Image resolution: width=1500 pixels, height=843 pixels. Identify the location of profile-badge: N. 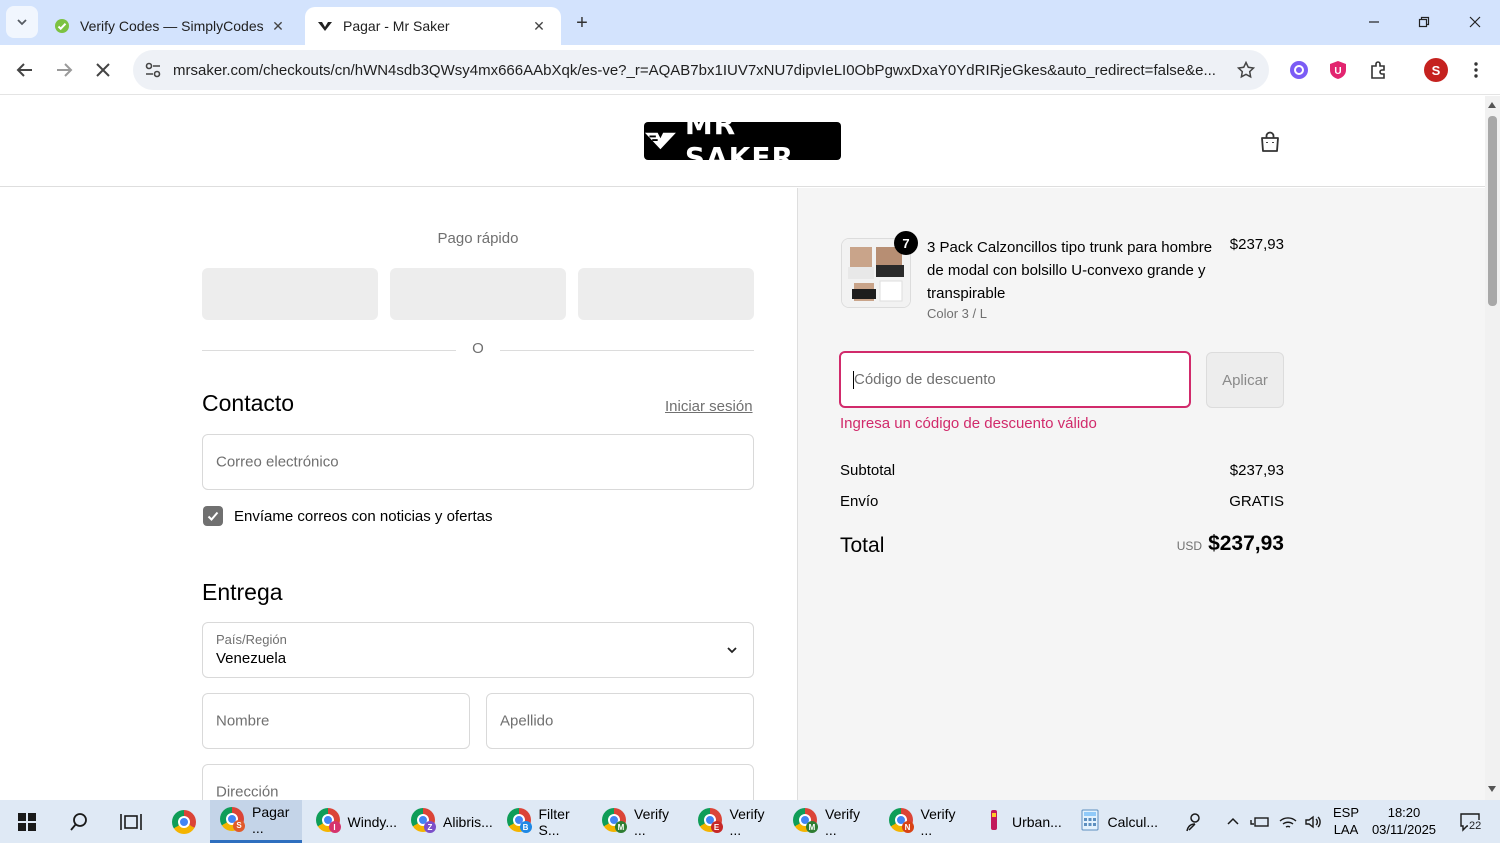
(907, 827).